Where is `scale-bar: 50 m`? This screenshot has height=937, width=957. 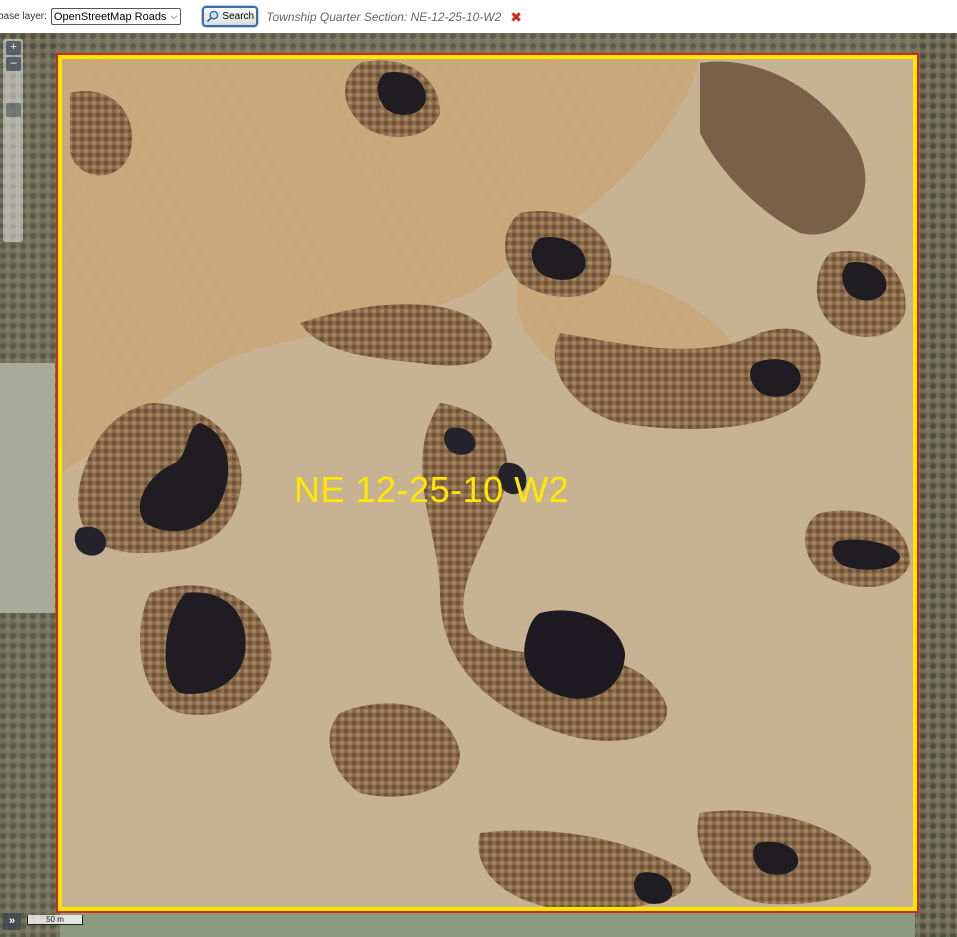
scale-bar: 50 m is located at coordinates (55, 920).